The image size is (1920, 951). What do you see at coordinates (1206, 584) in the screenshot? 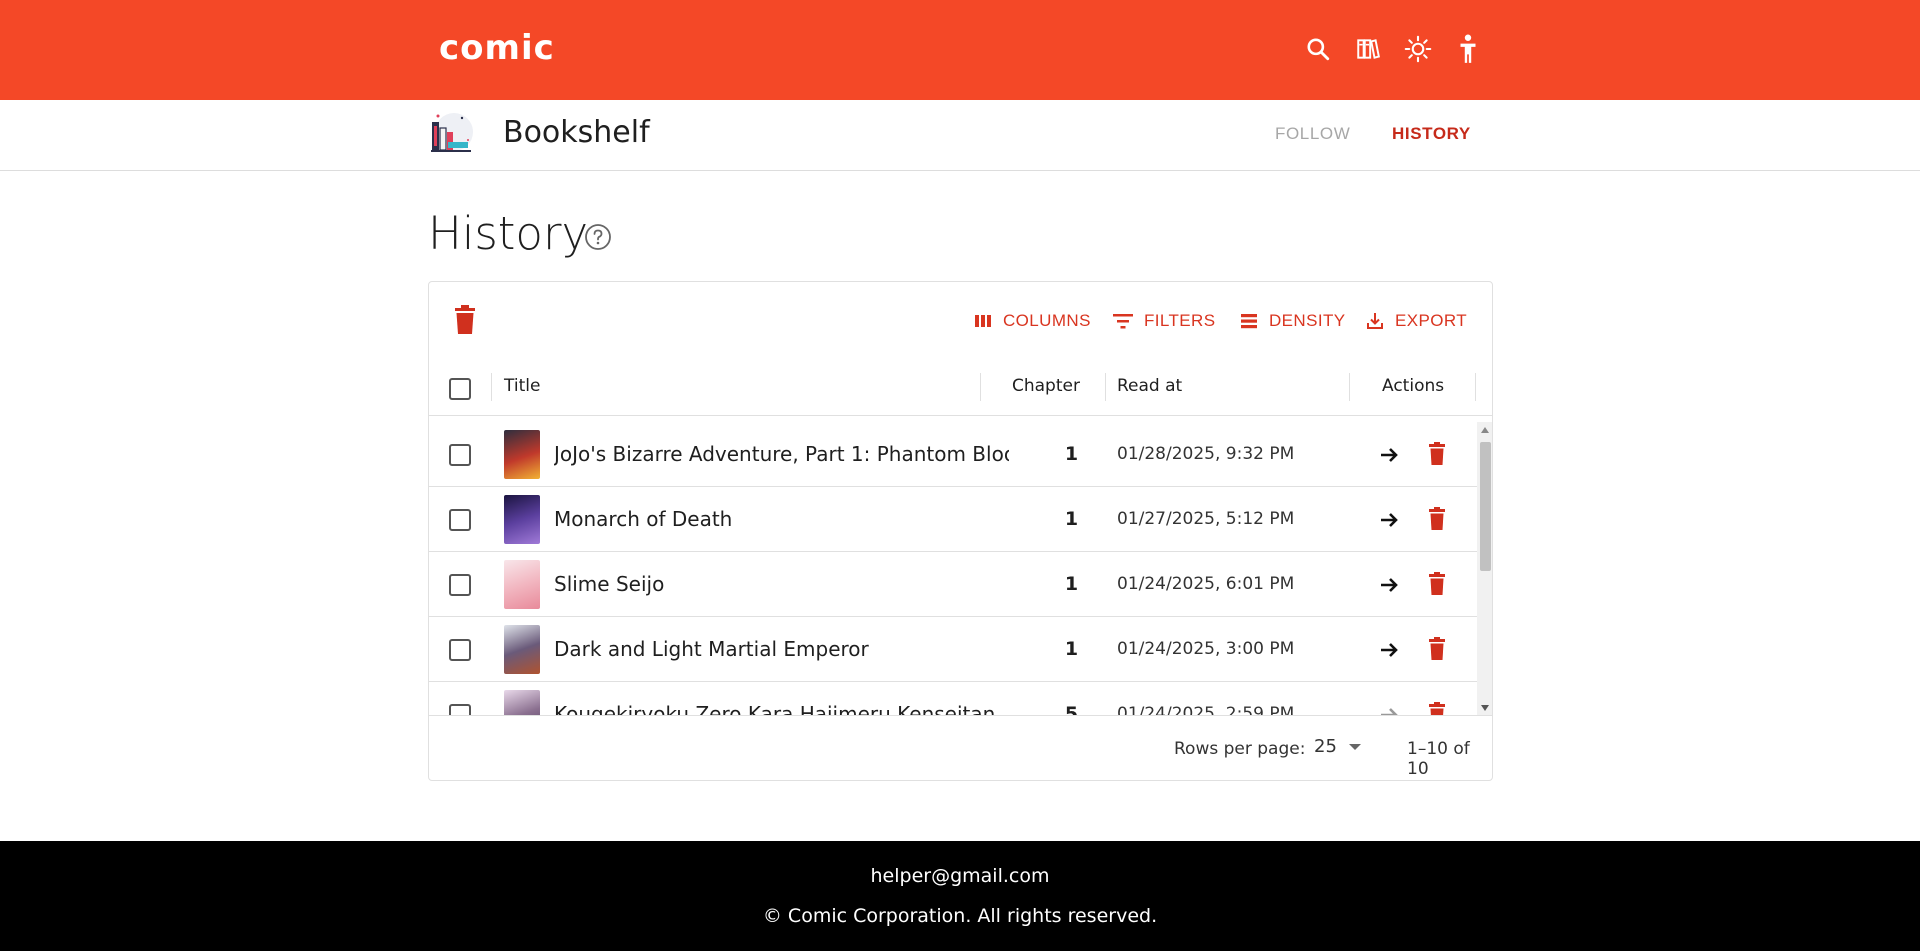
I see `row-read-at: 01/24/2025, 6:01 PM` at bounding box center [1206, 584].